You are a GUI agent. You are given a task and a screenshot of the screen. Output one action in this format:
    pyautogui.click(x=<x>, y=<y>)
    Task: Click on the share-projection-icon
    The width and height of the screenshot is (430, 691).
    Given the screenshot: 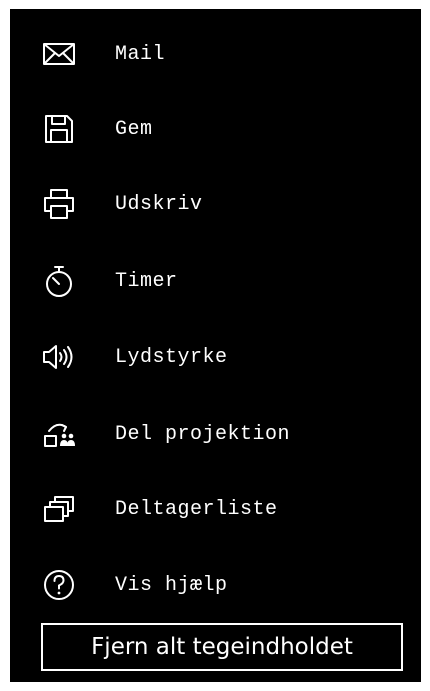 What is the action you would take?
    pyautogui.click(x=59, y=434)
    